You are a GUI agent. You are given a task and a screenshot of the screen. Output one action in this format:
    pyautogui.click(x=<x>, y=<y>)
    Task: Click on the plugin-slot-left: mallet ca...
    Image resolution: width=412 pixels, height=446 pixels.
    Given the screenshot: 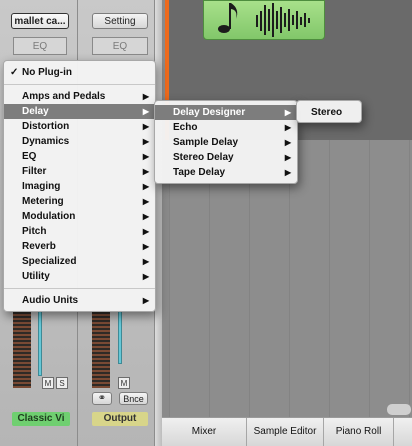 What is the action you would take?
    pyautogui.click(x=40, y=21)
    